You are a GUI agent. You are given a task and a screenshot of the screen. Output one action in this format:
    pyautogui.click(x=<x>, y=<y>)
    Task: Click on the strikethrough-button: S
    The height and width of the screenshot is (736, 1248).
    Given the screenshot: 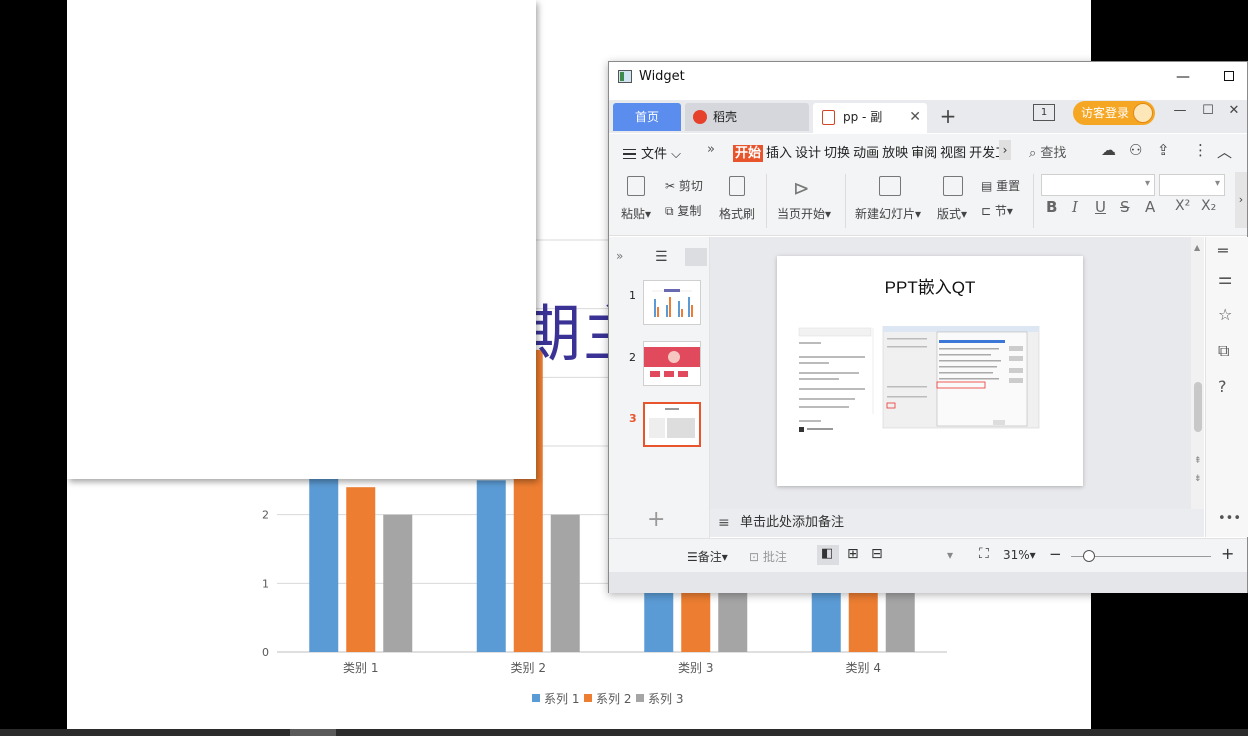 What is the action you would take?
    pyautogui.click(x=1125, y=207)
    